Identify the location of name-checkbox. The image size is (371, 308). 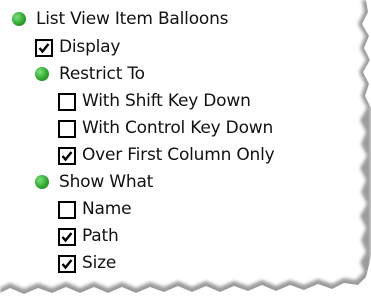
(67, 210).